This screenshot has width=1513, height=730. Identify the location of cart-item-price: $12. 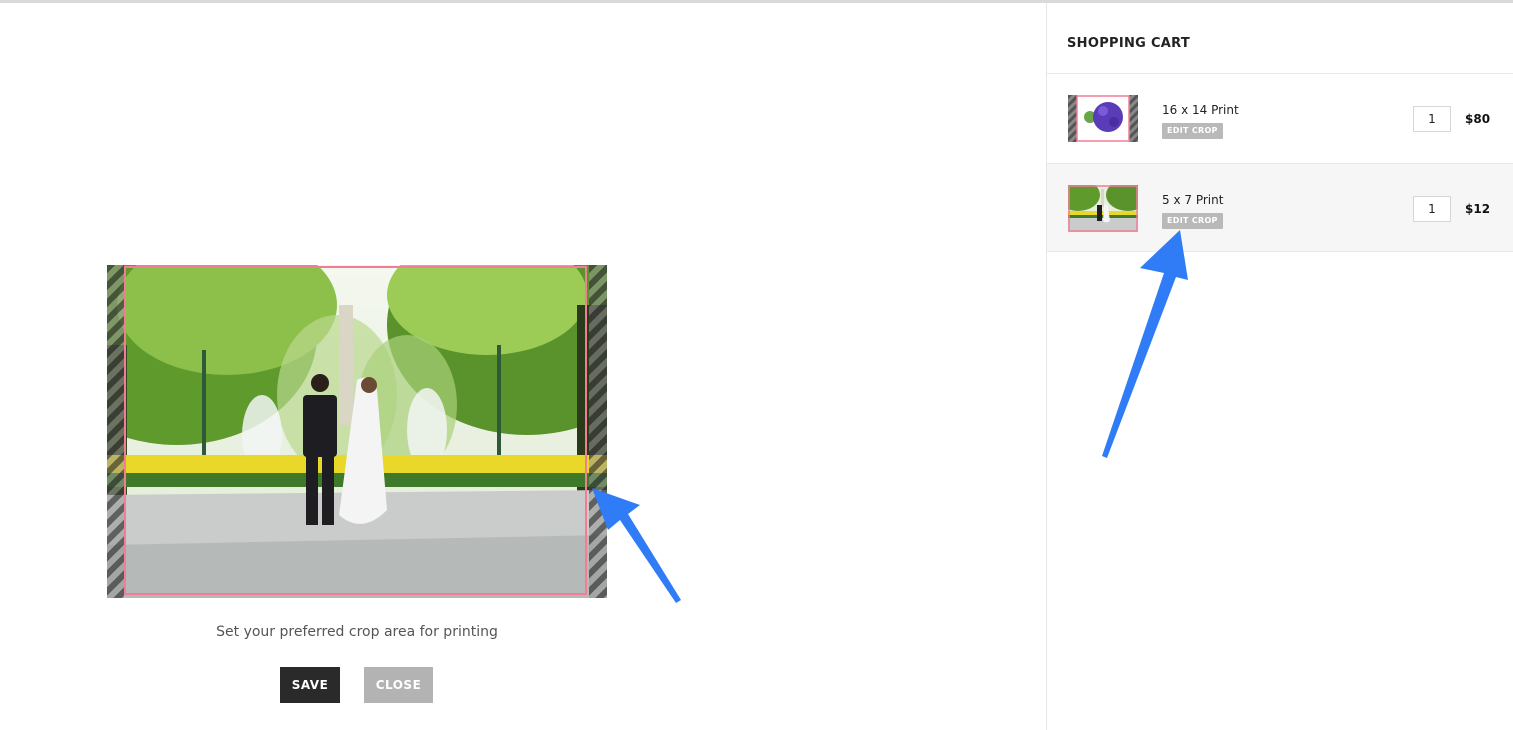
(1478, 209).